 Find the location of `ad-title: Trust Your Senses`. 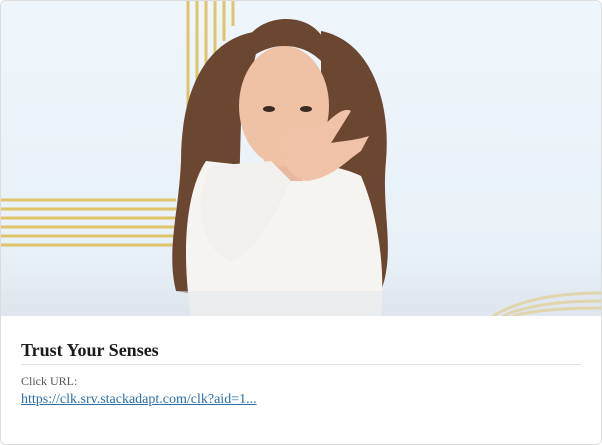

ad-title: Trust Your Senses is located at coordinates (90, 350).